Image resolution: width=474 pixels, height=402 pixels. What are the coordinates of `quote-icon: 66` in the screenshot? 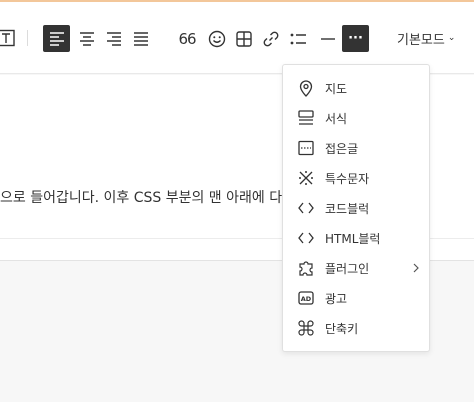 It's located at (187, 38).